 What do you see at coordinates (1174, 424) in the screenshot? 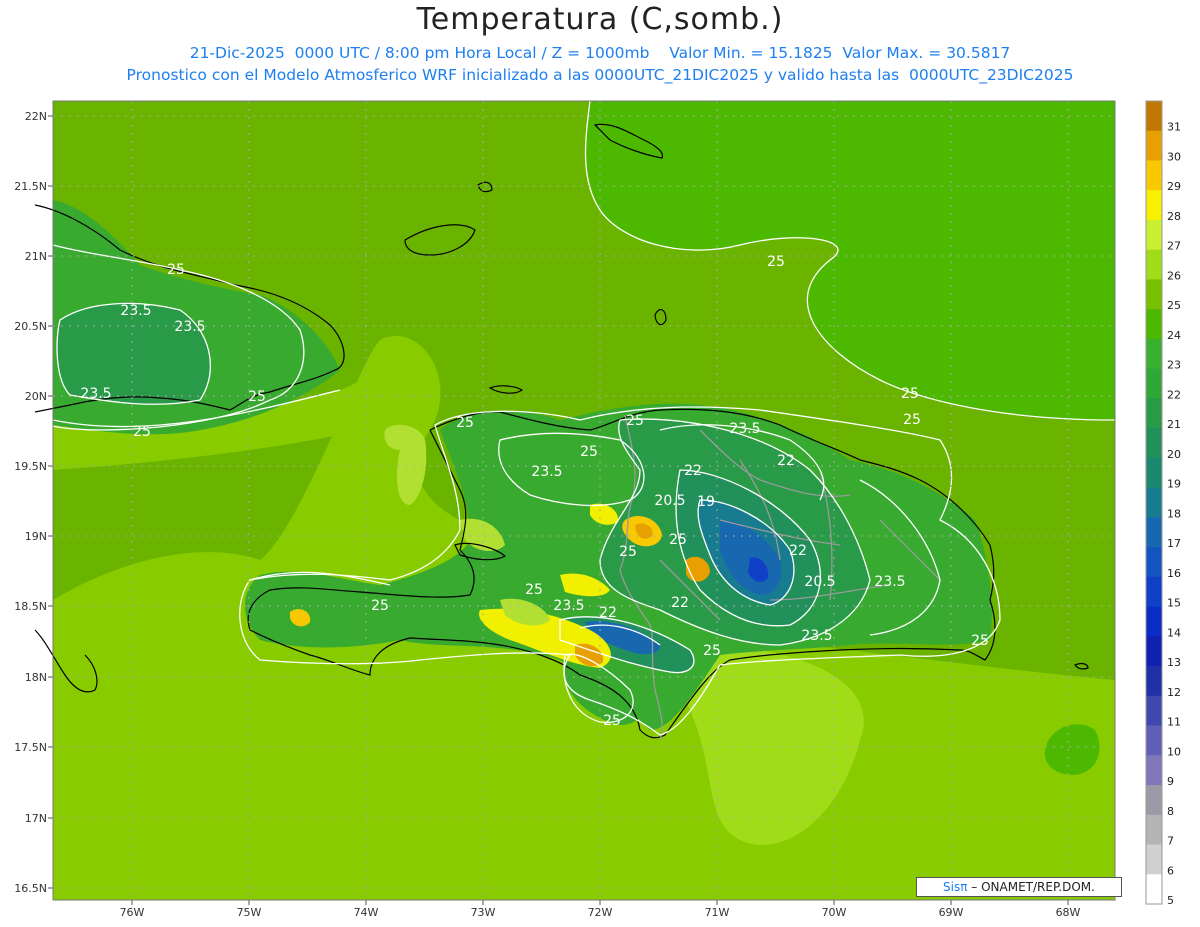
I see `colorbar-label: 21` at bounding box center [1174, 424].